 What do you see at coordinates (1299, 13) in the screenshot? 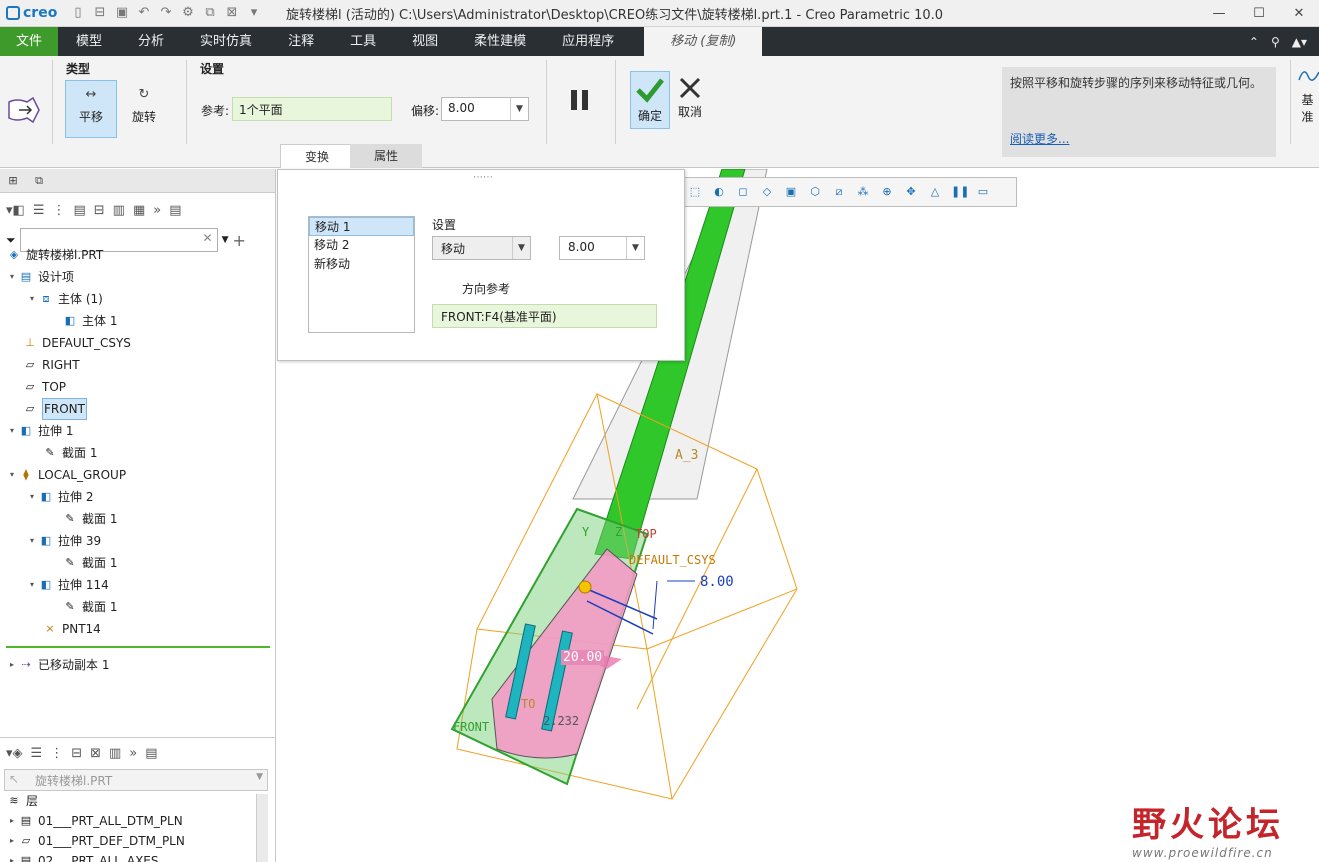
I see `close-button: ✕` at bounding box center [1299, 13].